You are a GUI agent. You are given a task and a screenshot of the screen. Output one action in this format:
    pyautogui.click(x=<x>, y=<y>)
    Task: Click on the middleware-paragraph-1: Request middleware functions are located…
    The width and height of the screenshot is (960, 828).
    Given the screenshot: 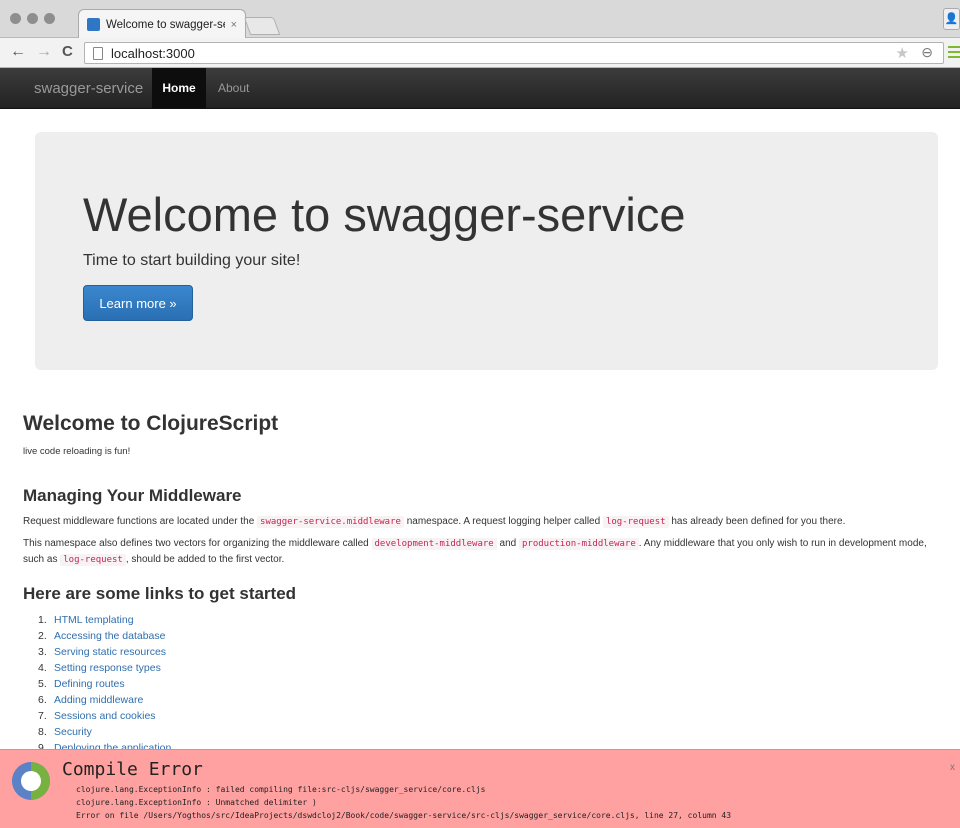 What is the action you would take?
    pyautogui.click(x=434, y=522)
    